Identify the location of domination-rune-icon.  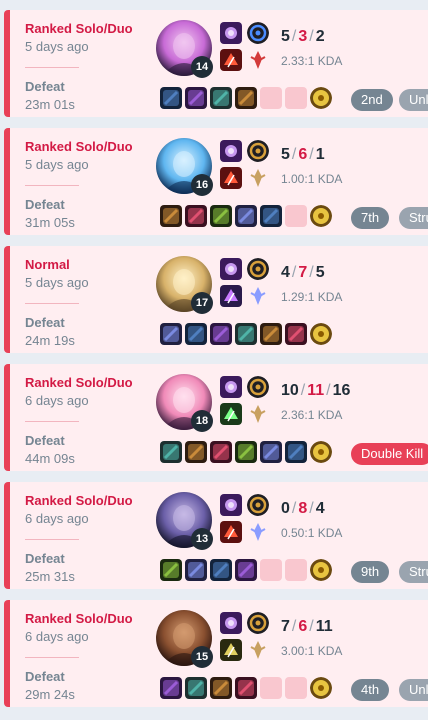
(258, 60).